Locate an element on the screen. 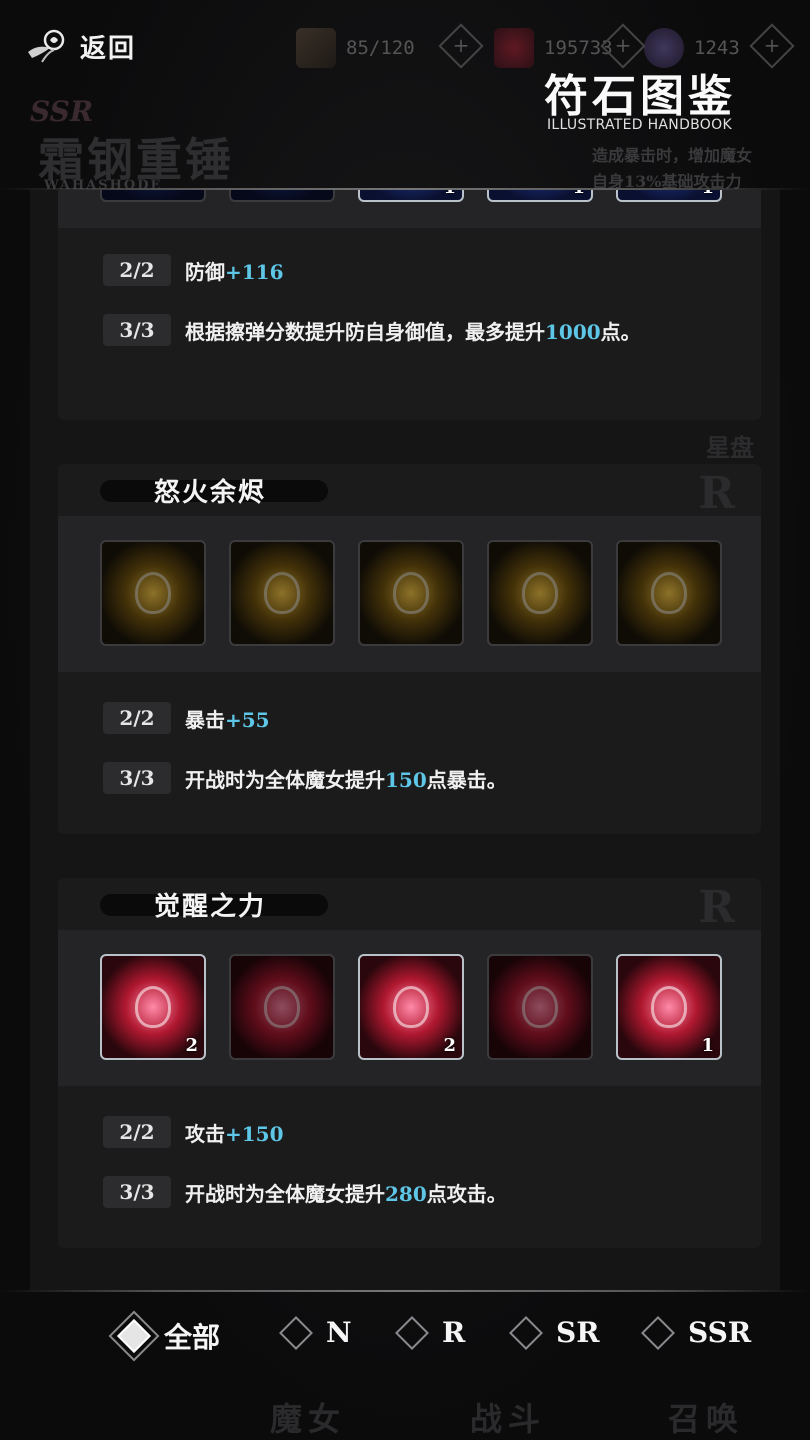  set-effect-2: 2/2 暴击+55 is located at coordinates (186, 718).